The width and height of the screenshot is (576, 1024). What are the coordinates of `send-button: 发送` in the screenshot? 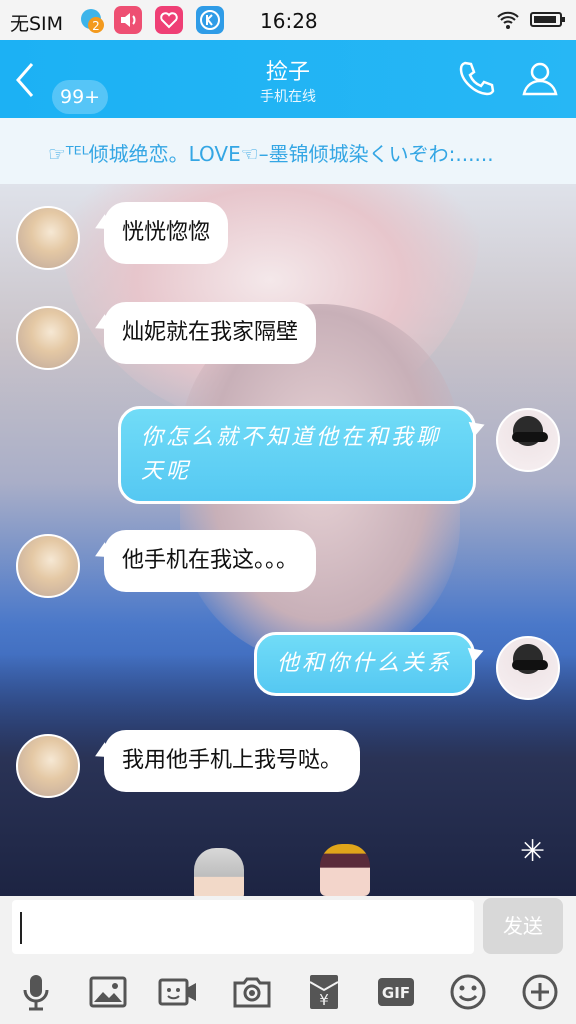 It's located at (523, 926).